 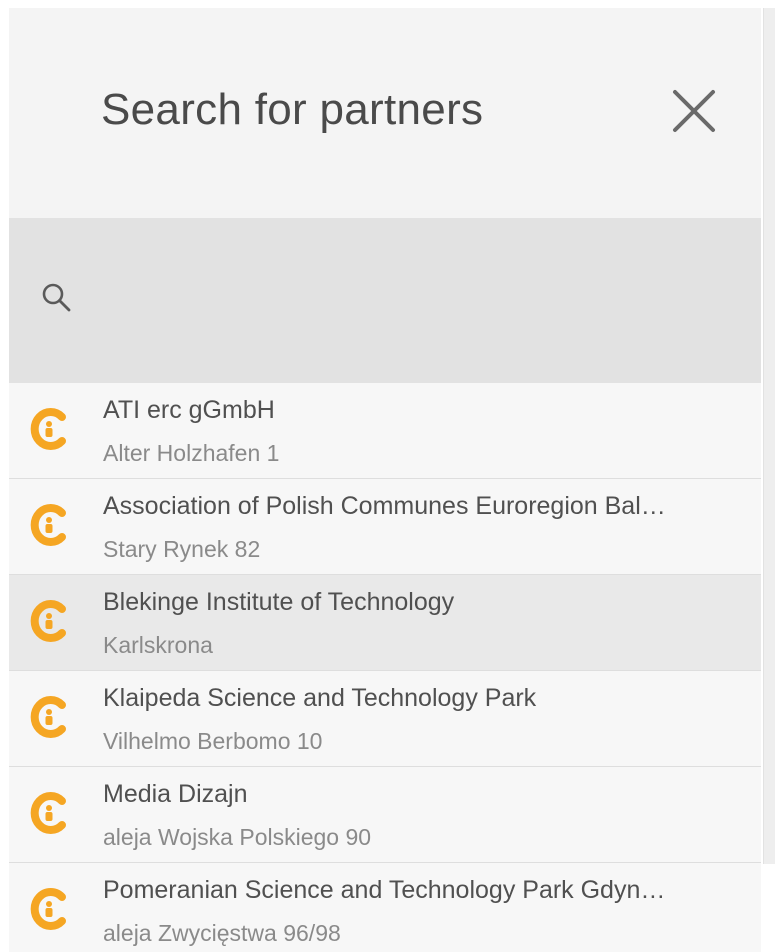 I want to click on partner-address: aleja Zwycięstwa 96/98, so click(x=222, y=933).